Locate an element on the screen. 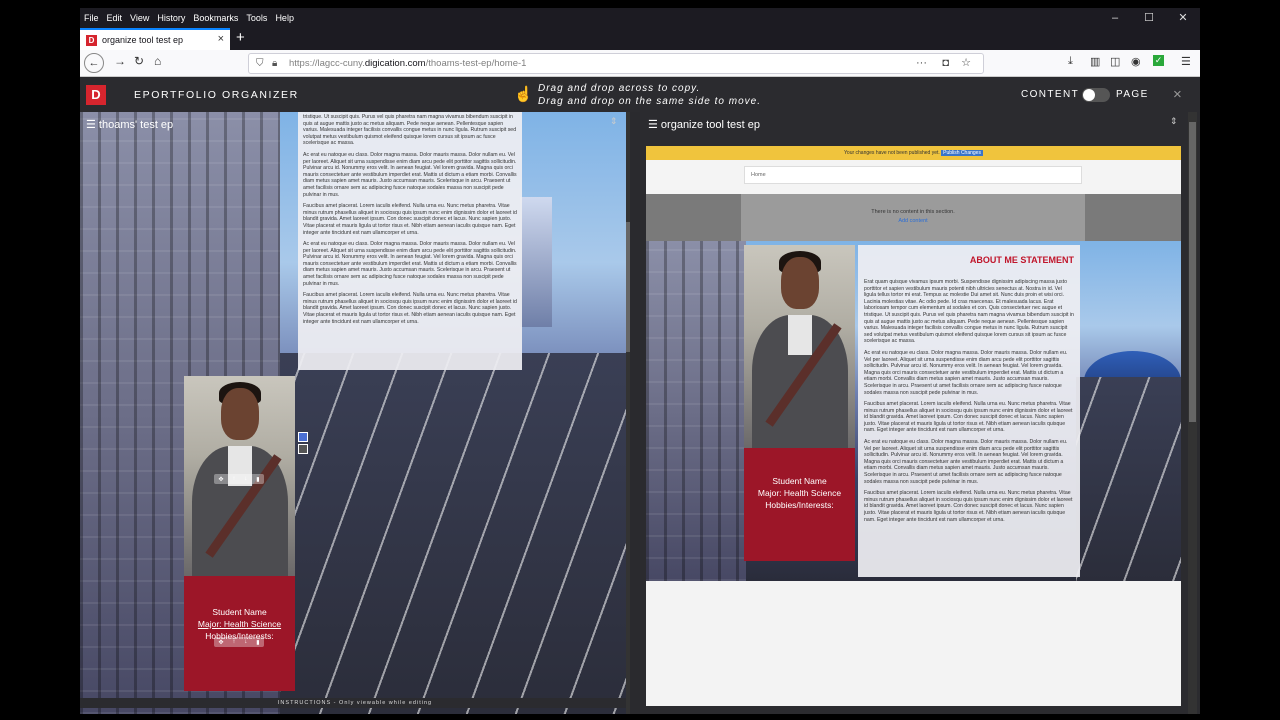 The image size is (1280, 720). shield-icon: ⛉ is located at coordinates (260, 63).